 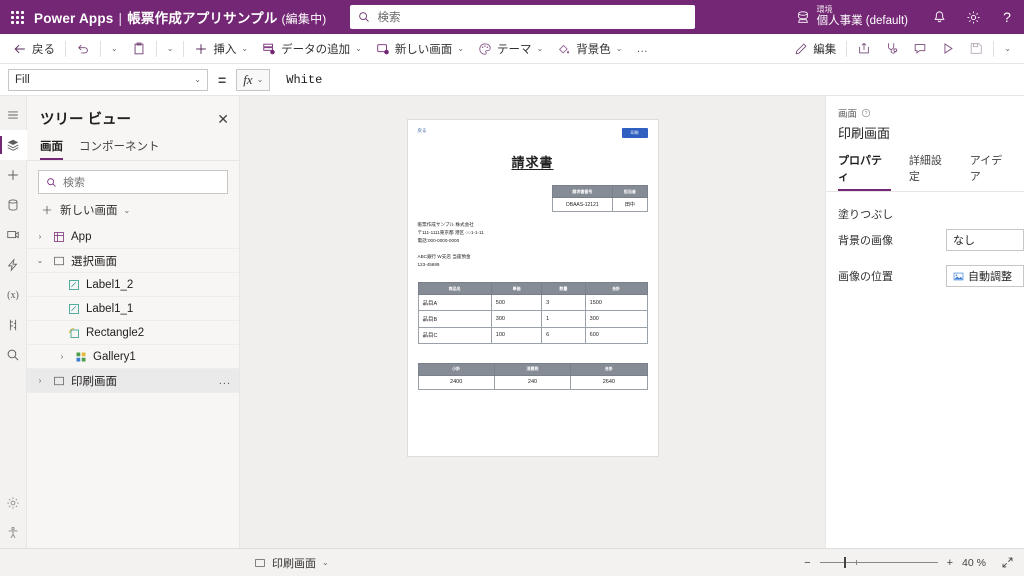 I want to click on variables-icon: (x), so click(x=13, y=295).